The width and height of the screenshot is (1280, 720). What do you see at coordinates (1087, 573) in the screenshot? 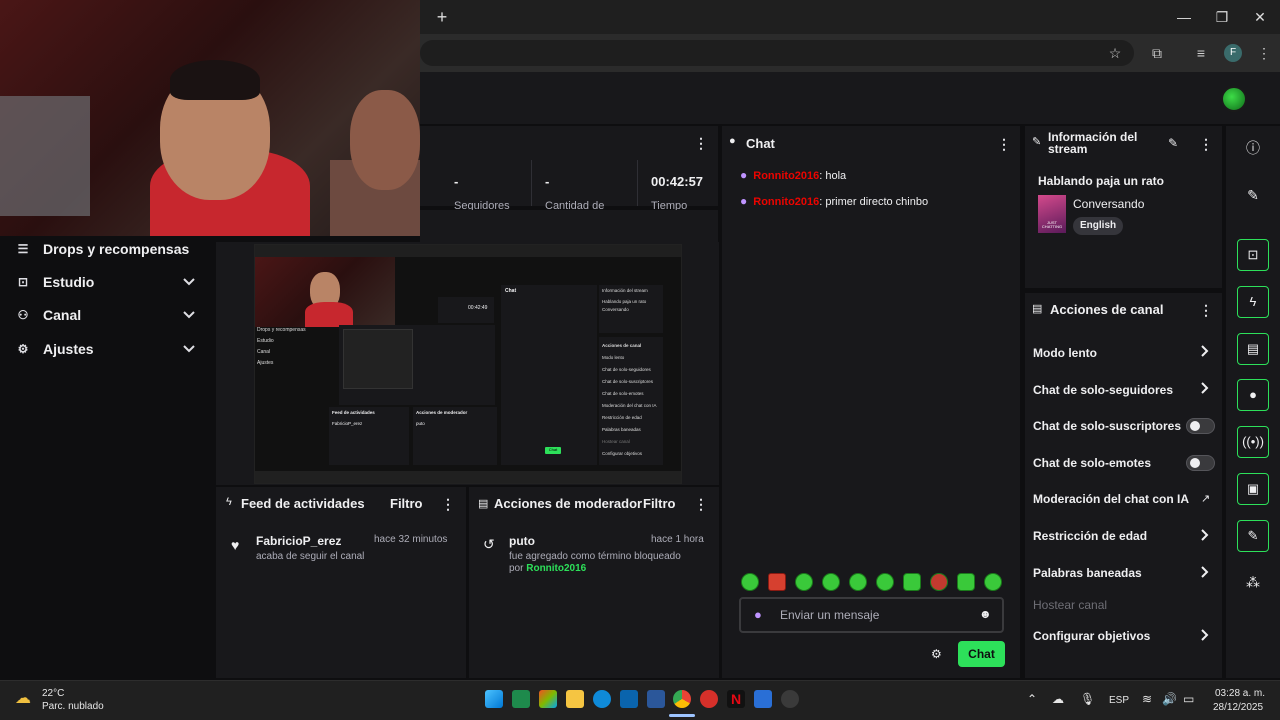
I see `action-banned-words: Palabras baneadas` at bounding box center [1087, 573].